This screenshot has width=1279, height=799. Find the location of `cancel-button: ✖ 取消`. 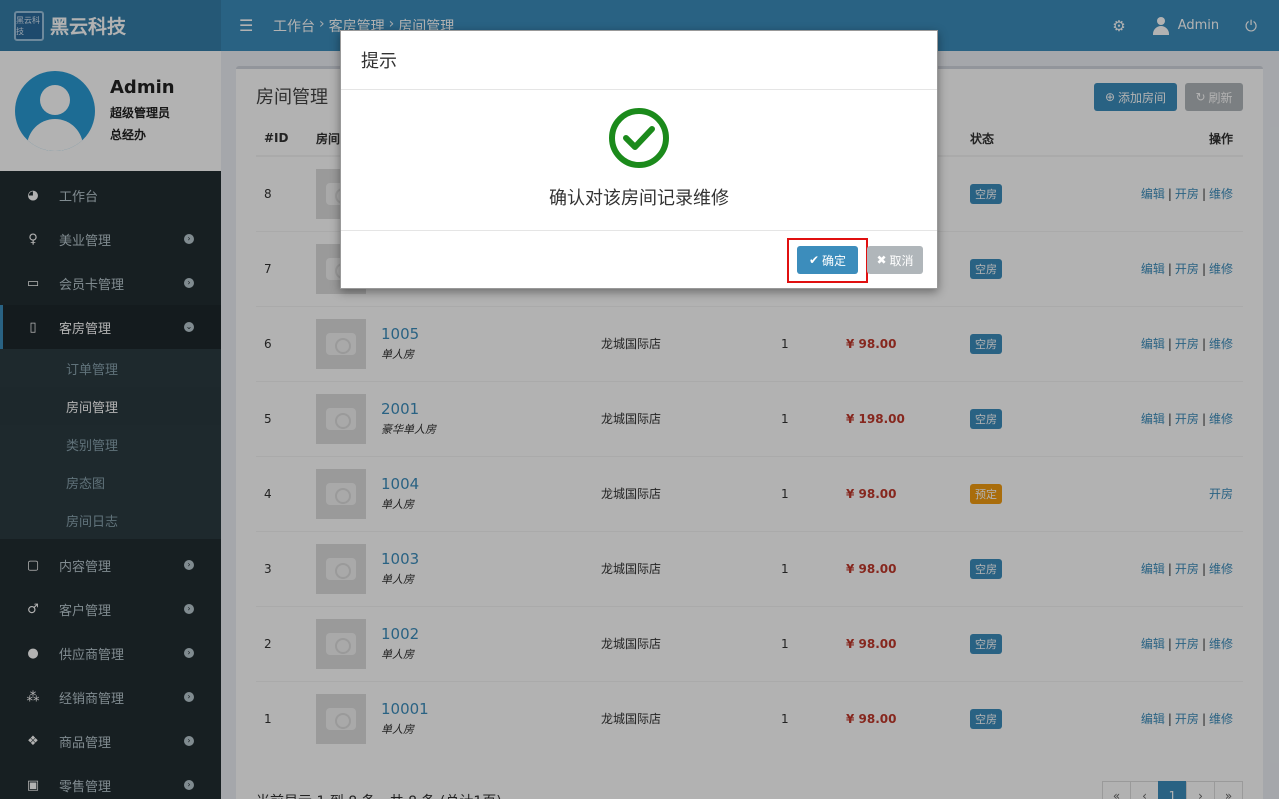

cancel-button: ✖ 取消 is located at coordinates (895, 260).